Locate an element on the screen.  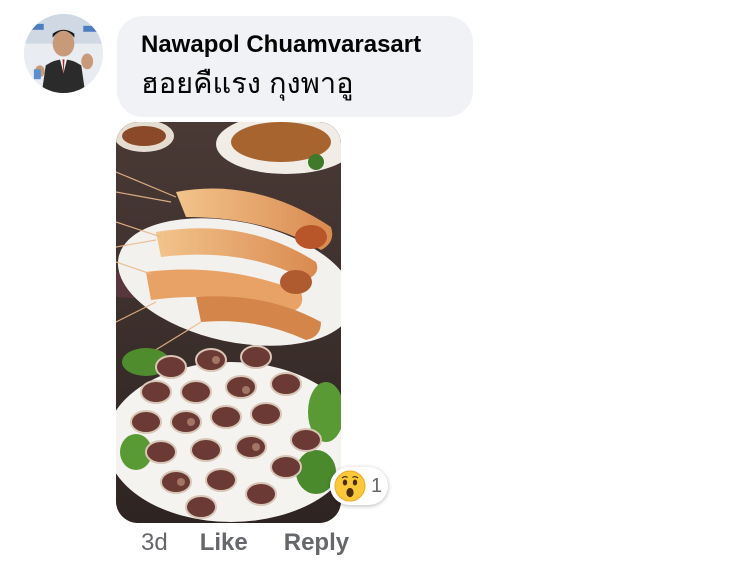
comment-bubble: Nawapol Chuamvarasart ฮอยคืแรง กุงพาอู is located at coordinates (295, 66).